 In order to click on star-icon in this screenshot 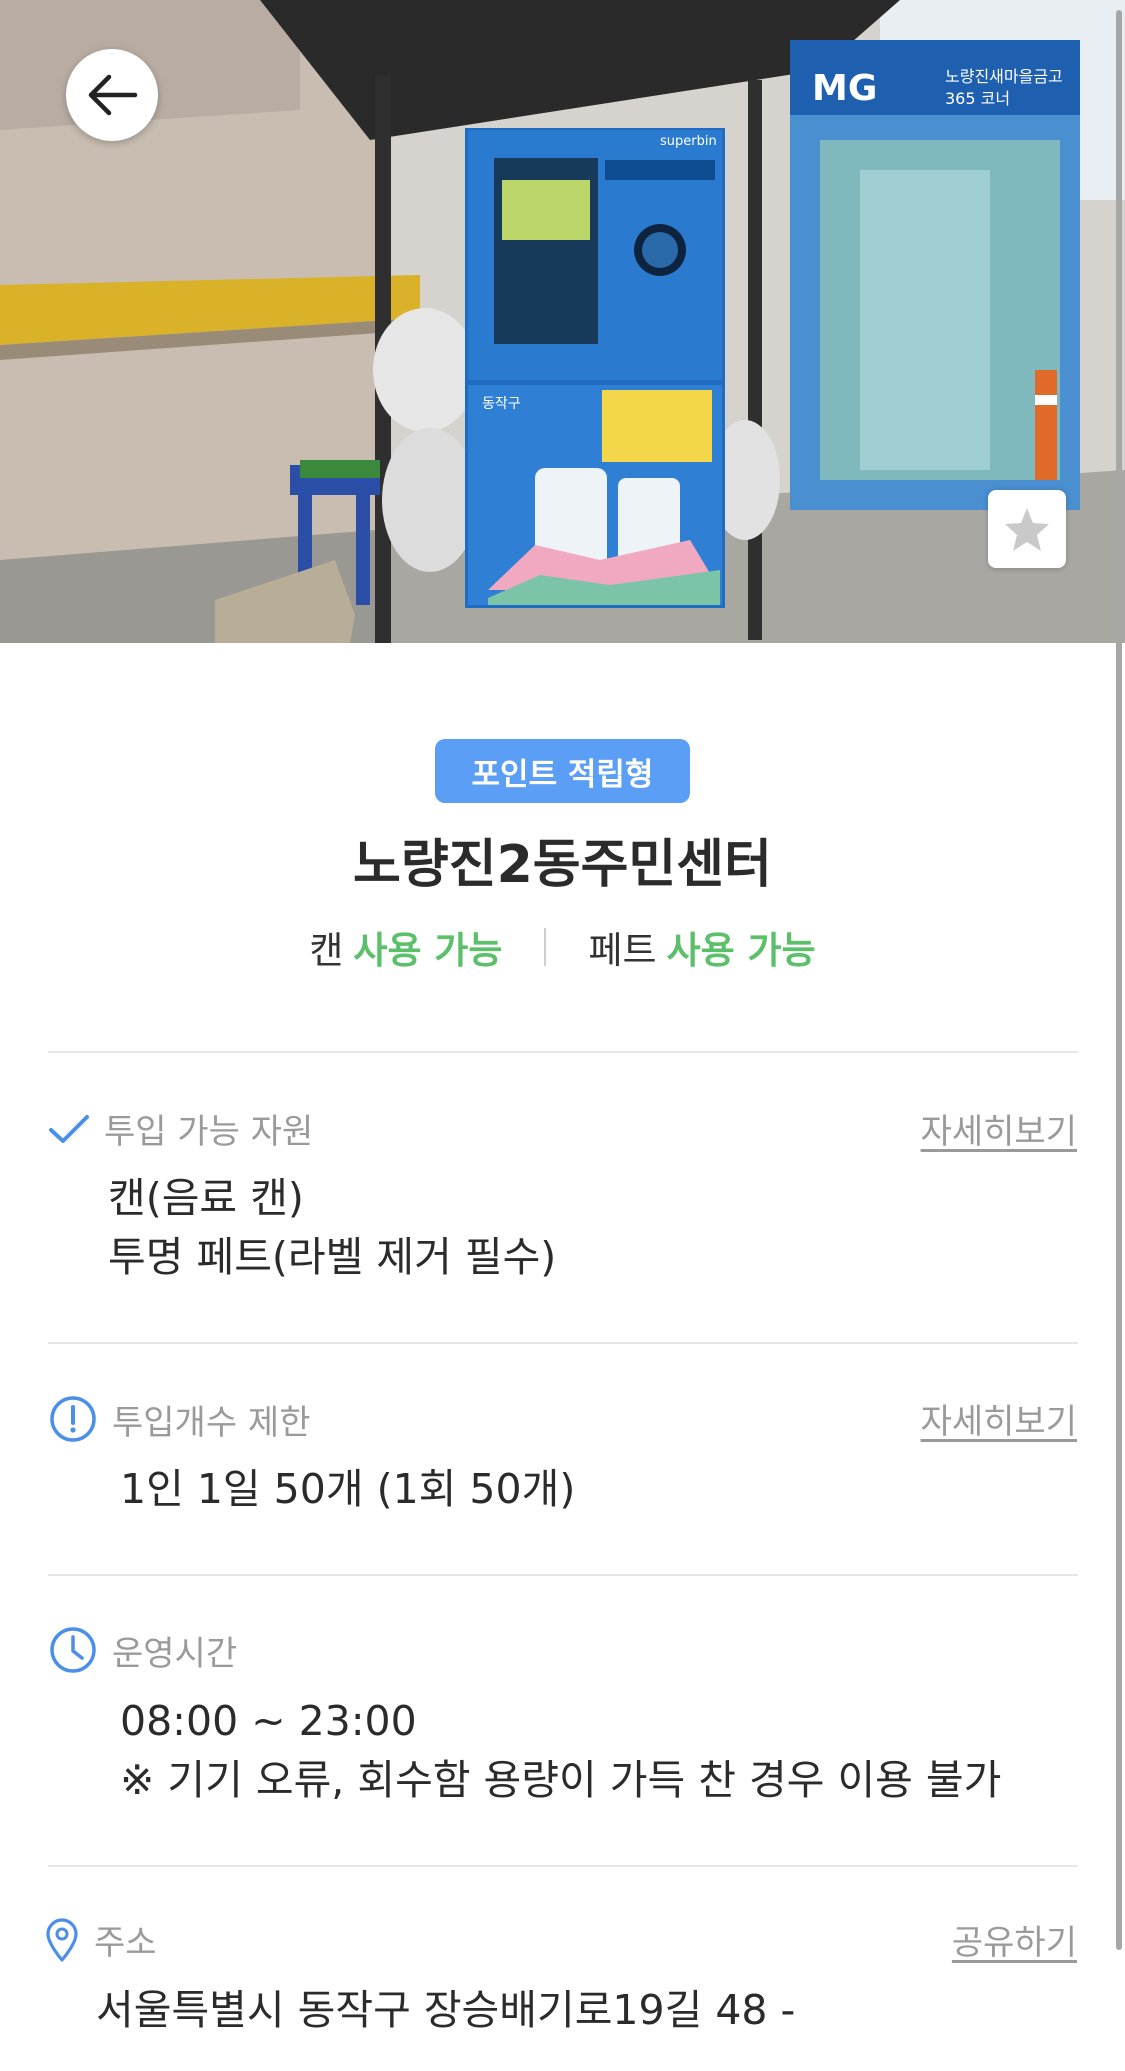, I will do `click(1027, 529)`.